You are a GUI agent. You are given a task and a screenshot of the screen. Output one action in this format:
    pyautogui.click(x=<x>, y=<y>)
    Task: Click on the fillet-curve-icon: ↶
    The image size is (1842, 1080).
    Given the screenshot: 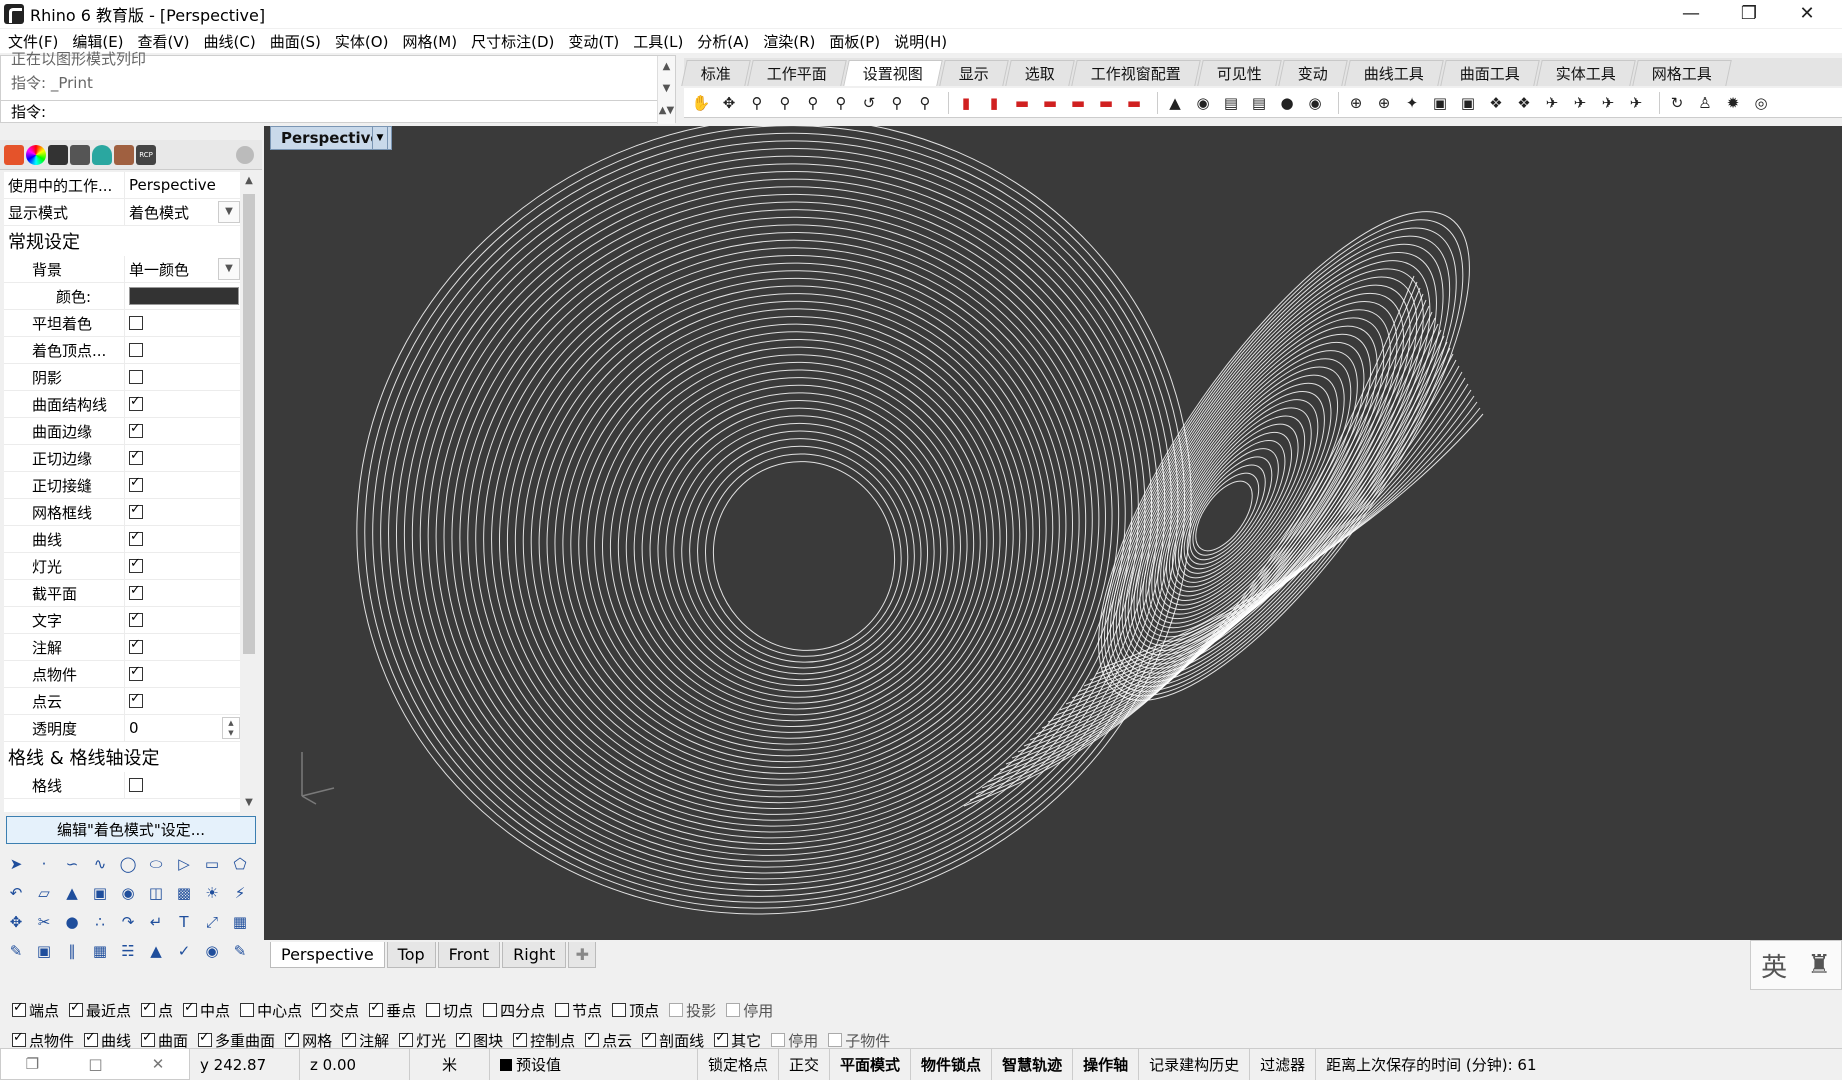 What is the action you would take?
    pyautogui.click(x=16, y=893)
    